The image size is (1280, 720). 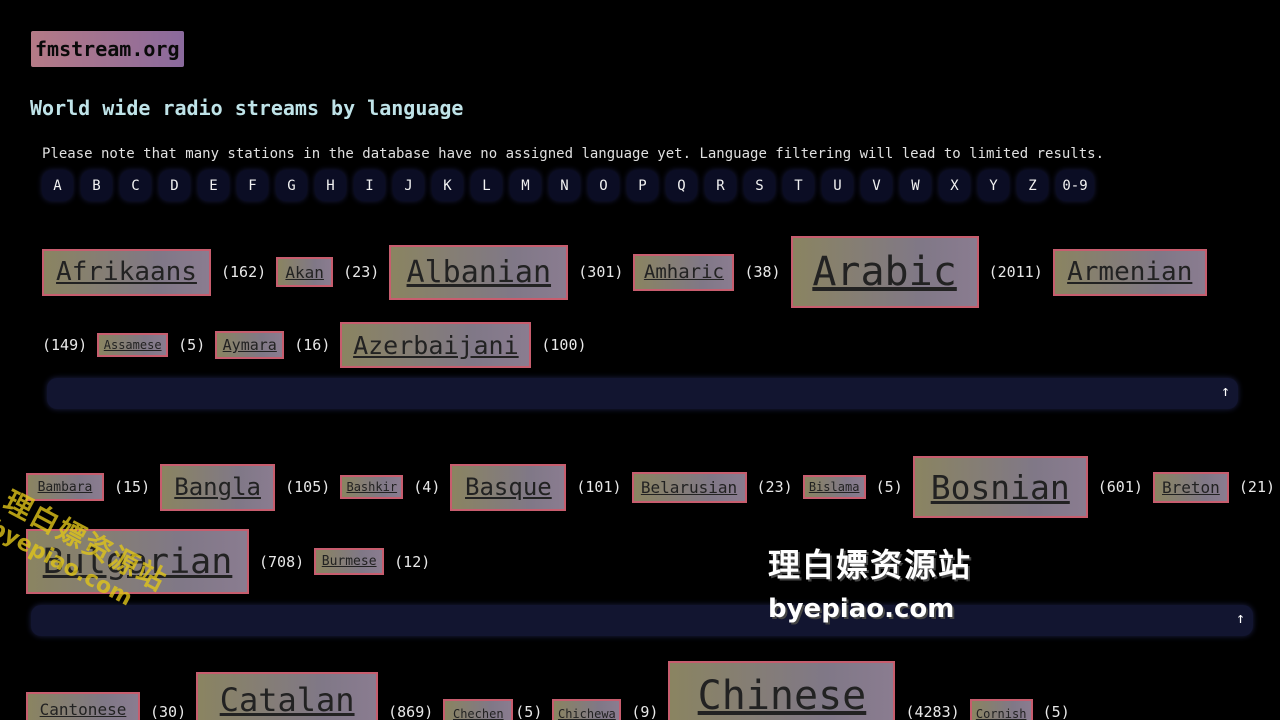 I want to click on station-count: (15), so click(x=132, y=487).